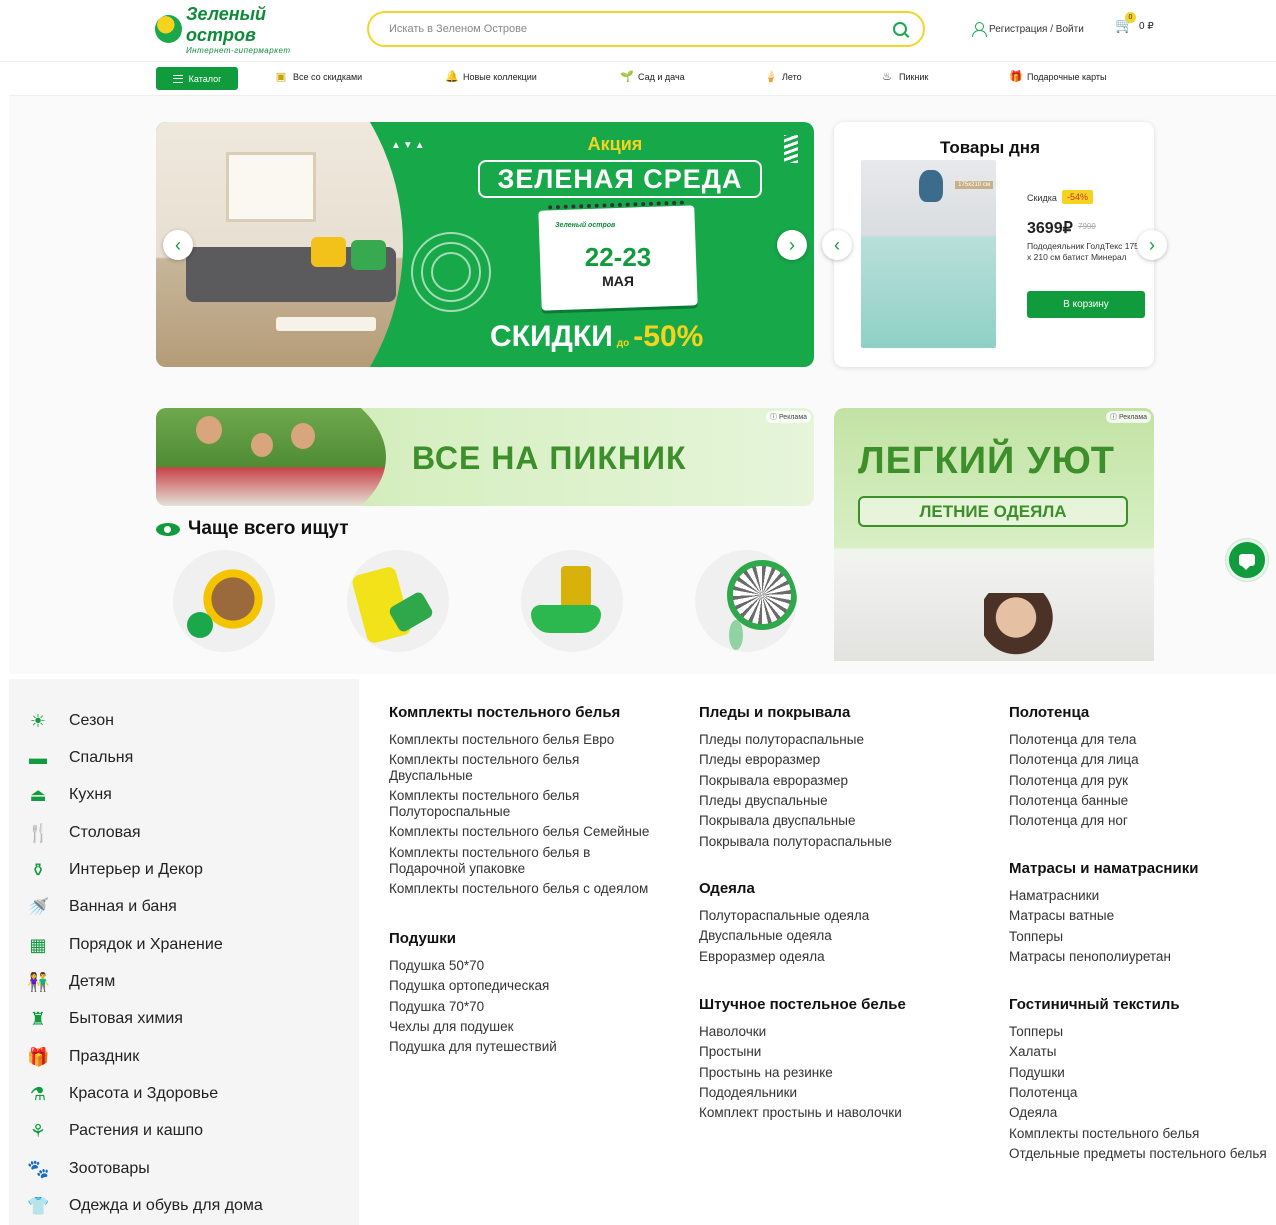  I want to click on menu-link: Полотенца для рук, so click(1068, 781).